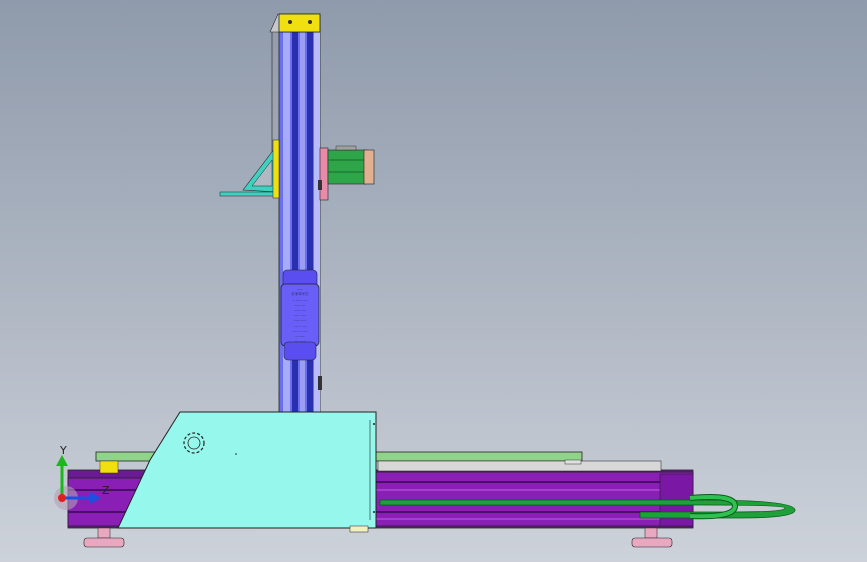 The width and height of the screenshot is (867, 562). I want to click on extruder-bracket, so click(249, 169).